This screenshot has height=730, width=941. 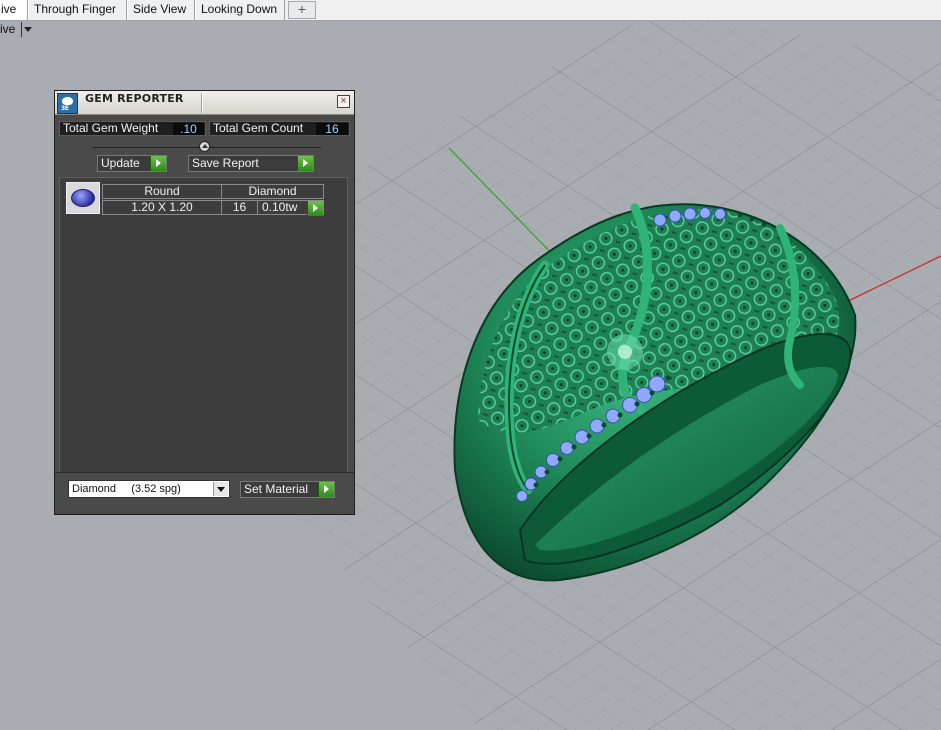 I want to click on material-select: Diamond (3.52 spg), so click(x=149, y=489).